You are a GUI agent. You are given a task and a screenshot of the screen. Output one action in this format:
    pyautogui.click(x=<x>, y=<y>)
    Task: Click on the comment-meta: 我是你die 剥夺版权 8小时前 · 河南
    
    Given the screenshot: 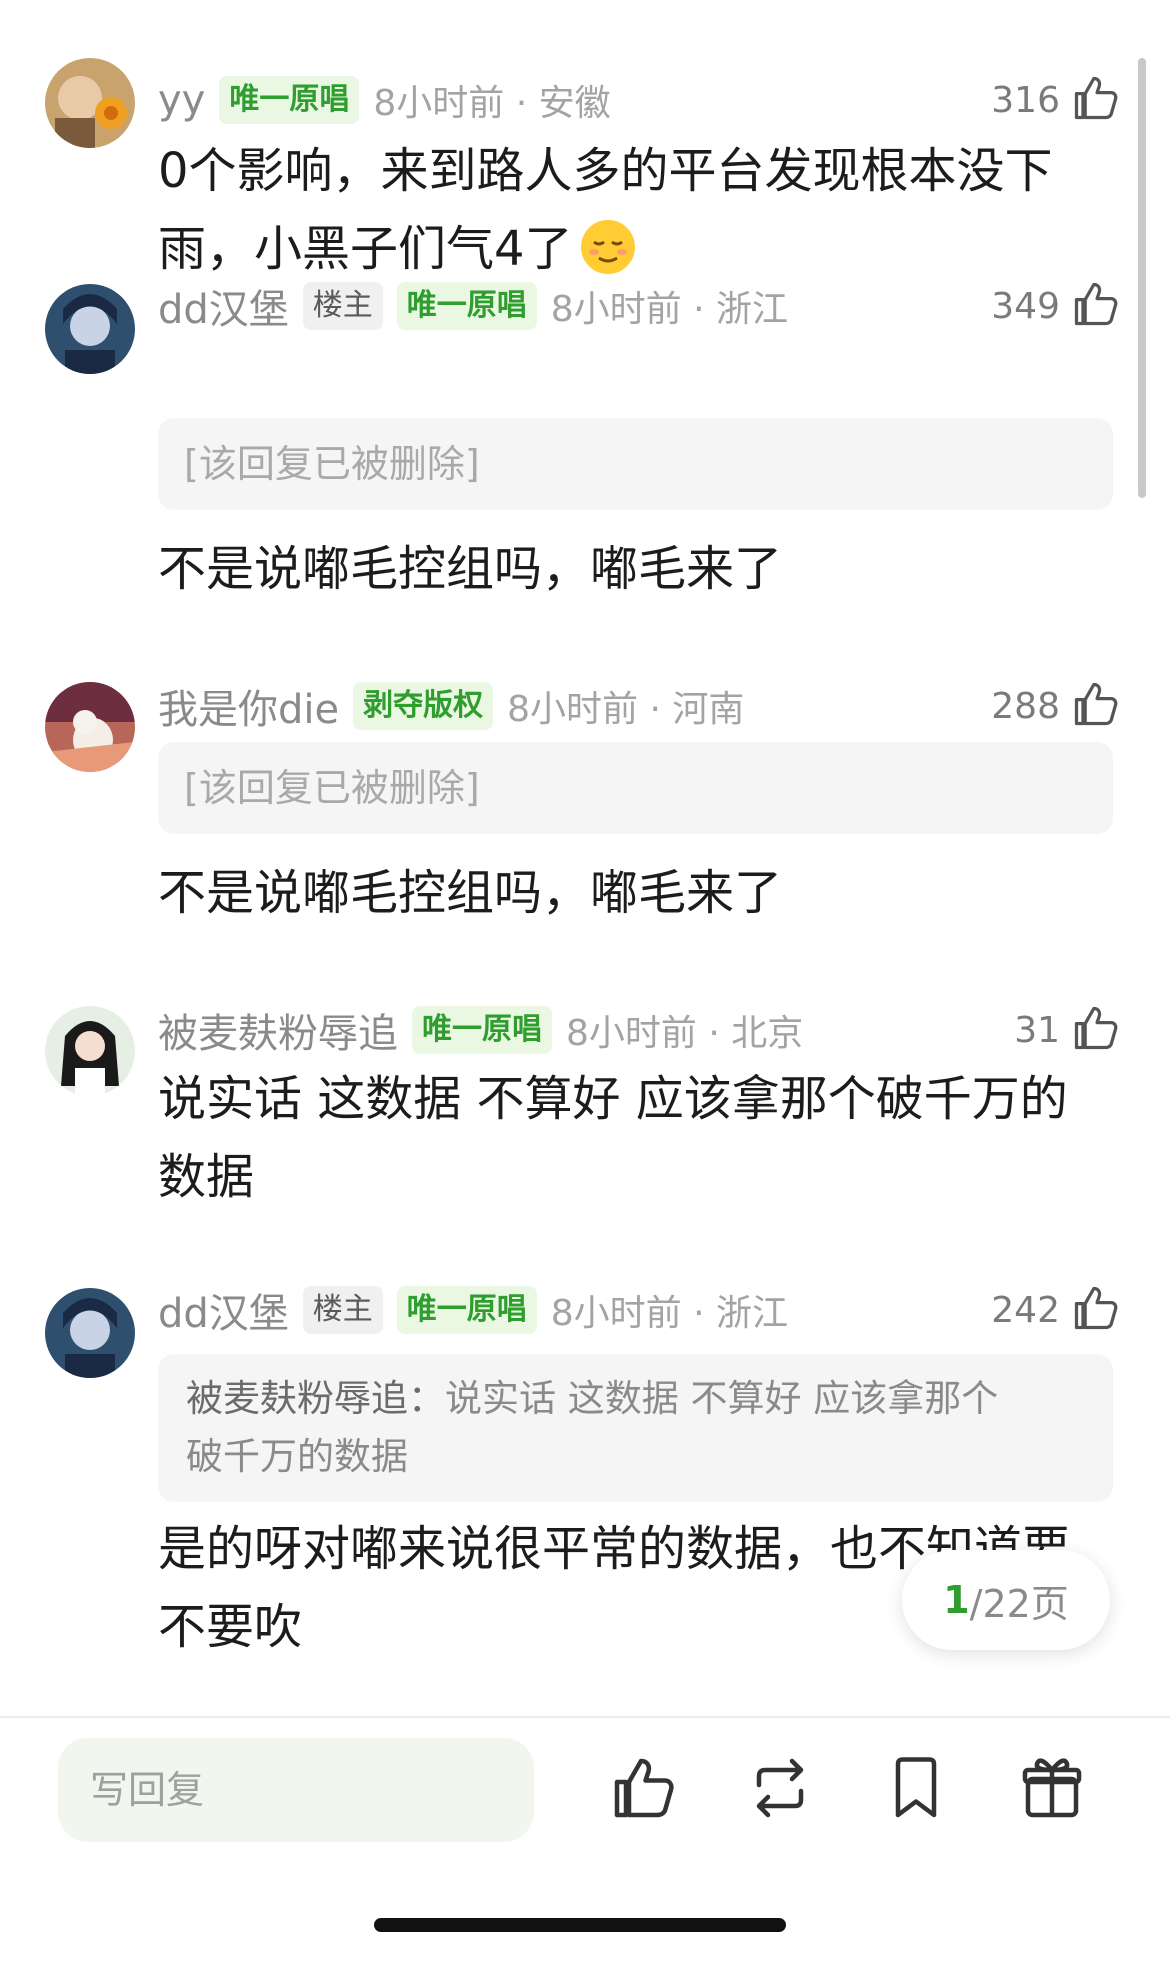 What is the action you would take?
    pyautogui.click(x=451, y=706)
    